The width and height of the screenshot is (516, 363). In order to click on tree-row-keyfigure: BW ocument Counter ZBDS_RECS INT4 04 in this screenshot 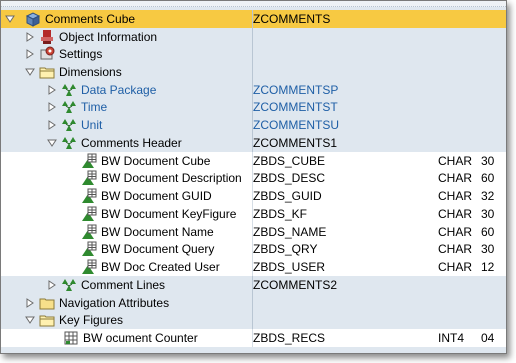, I will do `click(253, 338)`.